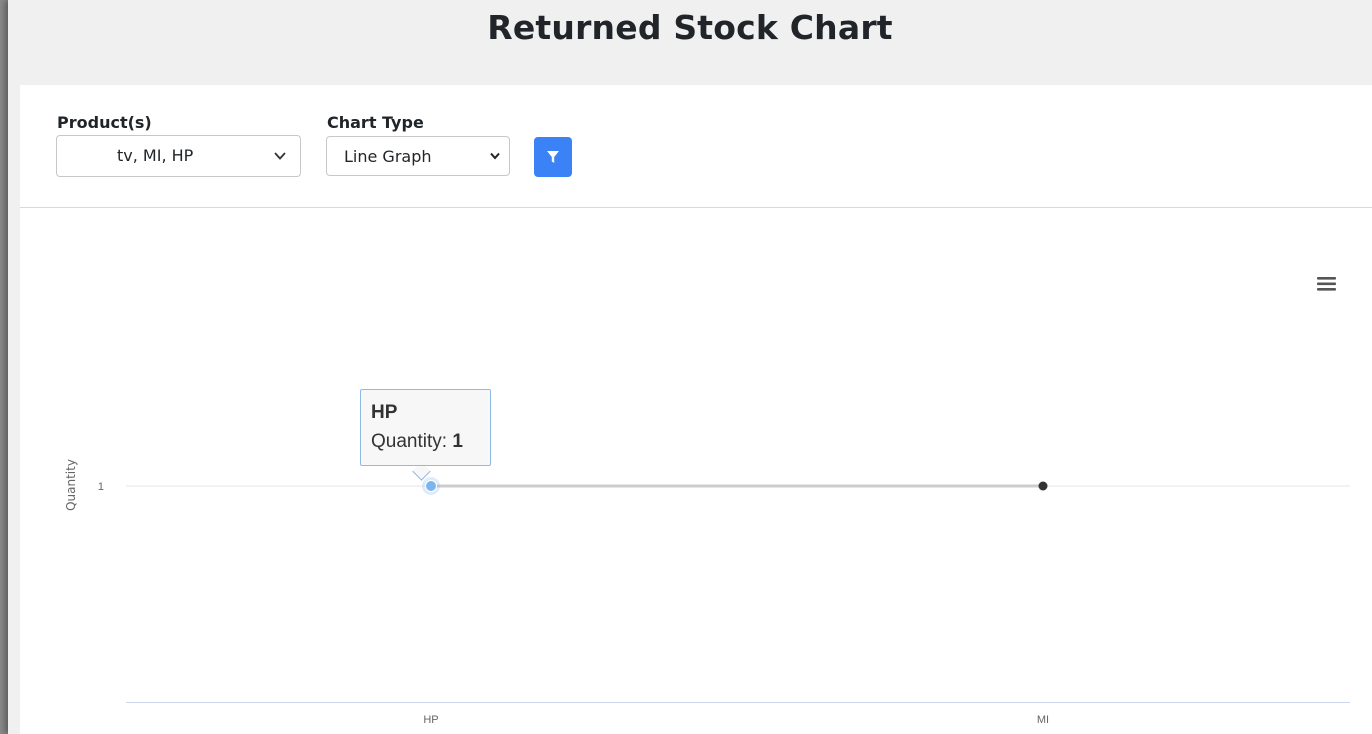 This screenshot has height=734, width=1372. I want to click on filter-icon, so click(553, 157).